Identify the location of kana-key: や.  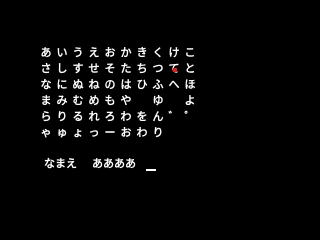
(126, 101).